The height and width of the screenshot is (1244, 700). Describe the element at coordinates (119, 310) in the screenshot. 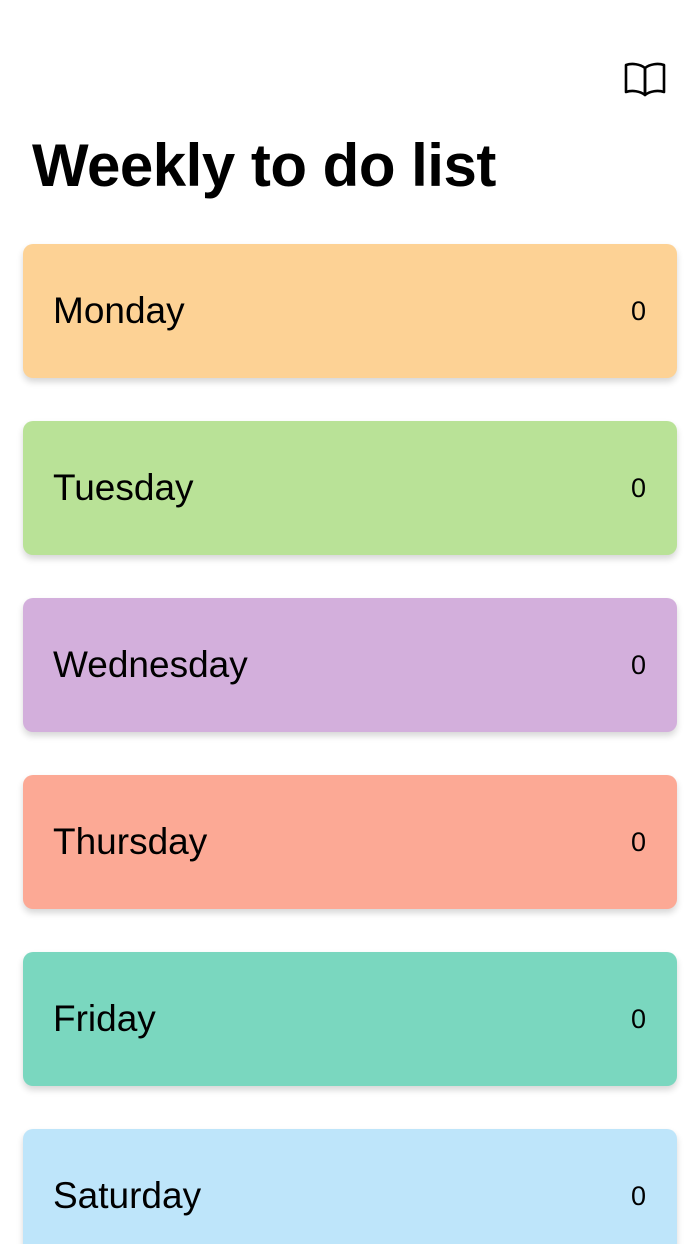

I see `day-name: Monday` at that location.